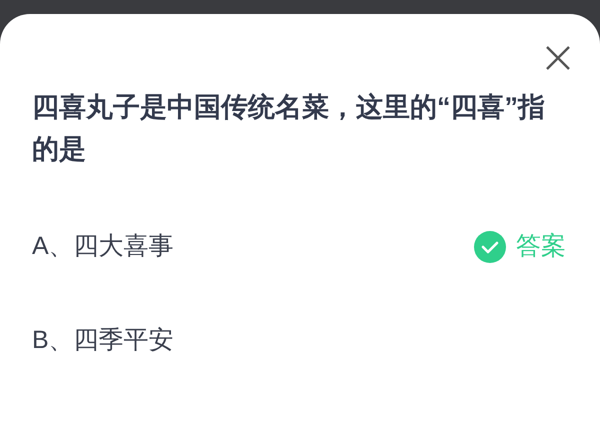 The height and width of the screenshot is (432, 600). I want to click on option-text: A、四大喜事, so click(253, 247).